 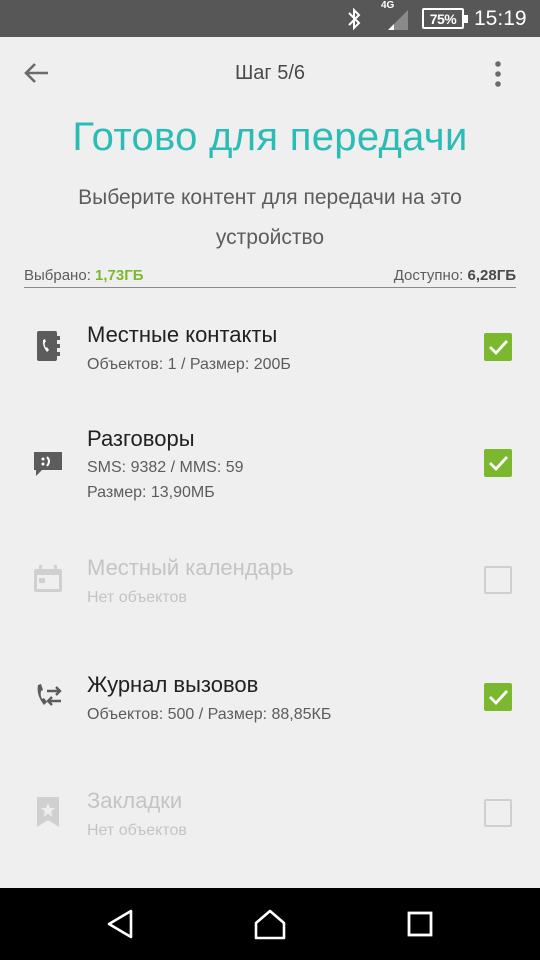 What do you see at coordinates (182, 334) in the screenshot?
I see `item-title: Местные контакты` at bounding box center [182, 334].